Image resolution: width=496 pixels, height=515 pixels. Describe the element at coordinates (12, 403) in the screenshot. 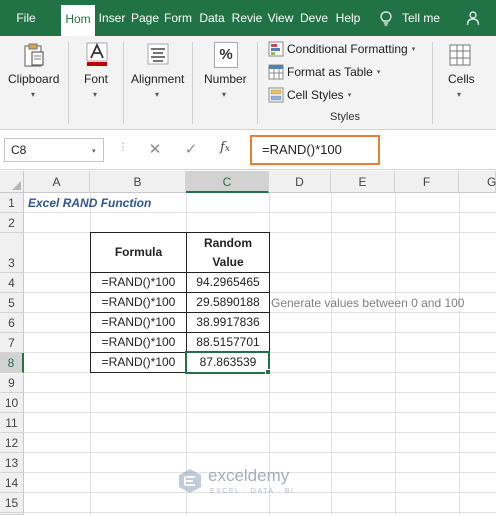

I see `row-header-10: 10` at that location.